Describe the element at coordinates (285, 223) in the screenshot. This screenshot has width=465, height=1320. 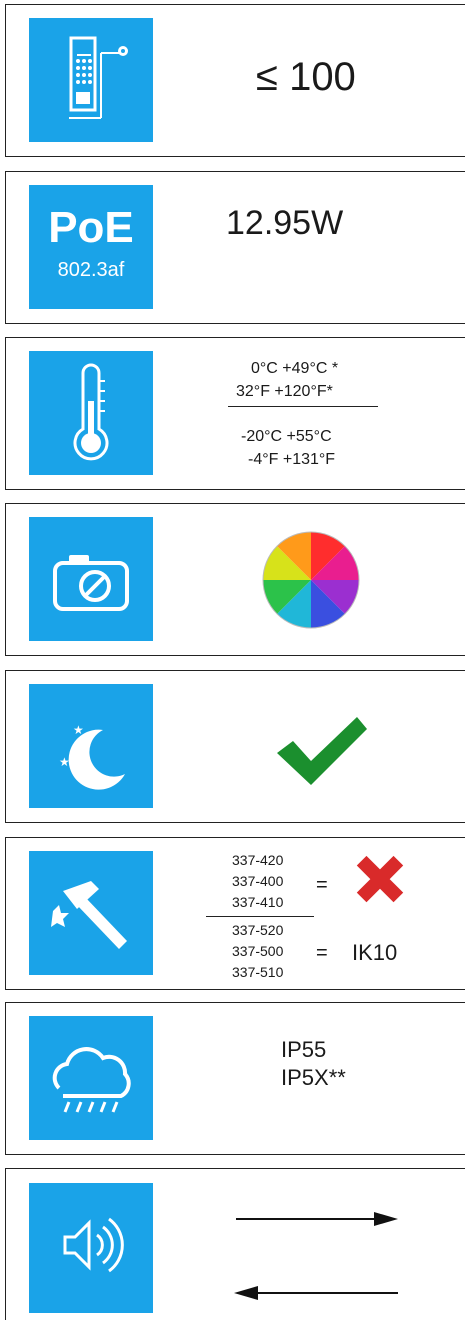
I see `power-value: 12.95W` at that location.